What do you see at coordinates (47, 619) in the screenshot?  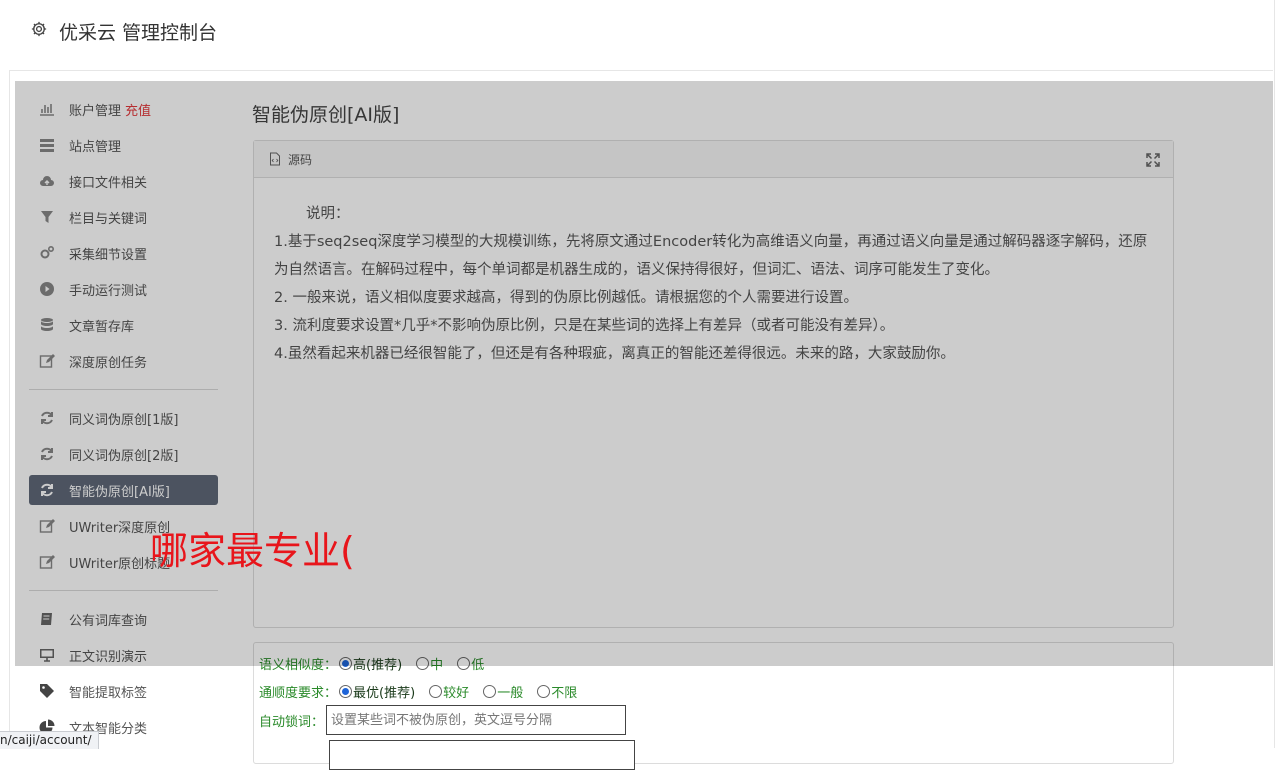 I see `book-icon` at bounding box center [47, 619].